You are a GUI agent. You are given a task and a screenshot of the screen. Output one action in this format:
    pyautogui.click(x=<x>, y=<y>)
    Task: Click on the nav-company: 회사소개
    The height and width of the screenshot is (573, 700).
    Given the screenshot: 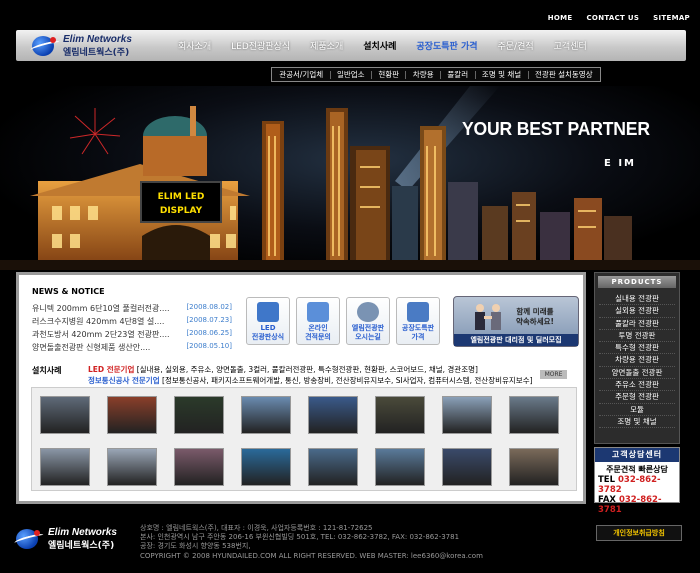 What is the action you would take?
    pyautogui.click(x=194, y=45)
    